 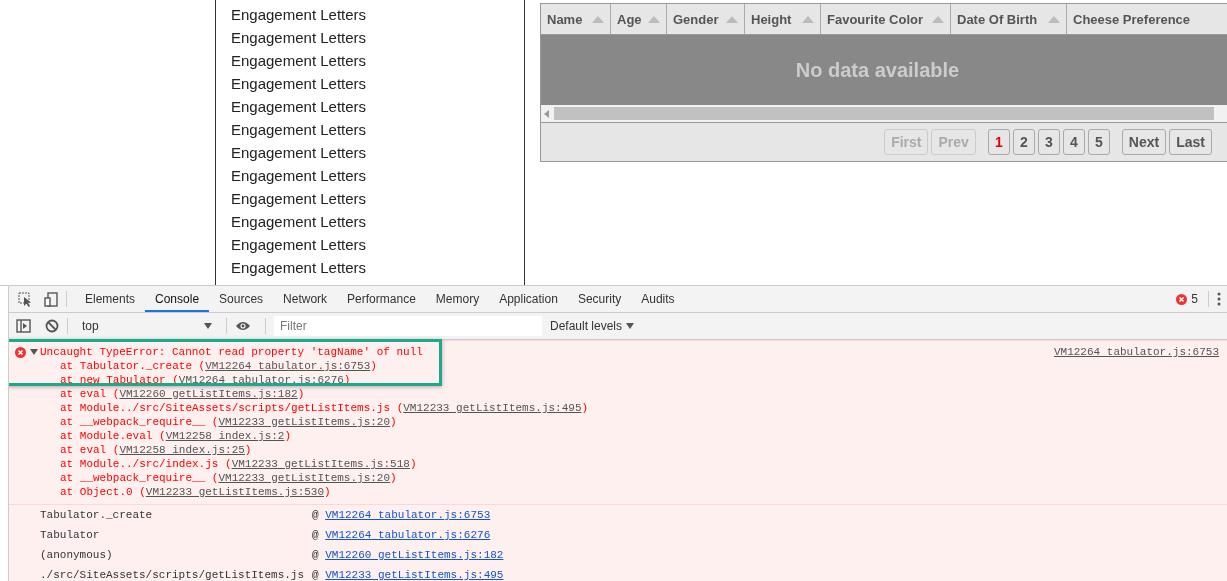 I want to click on column-header: Gender, so click(x=706, y=19).